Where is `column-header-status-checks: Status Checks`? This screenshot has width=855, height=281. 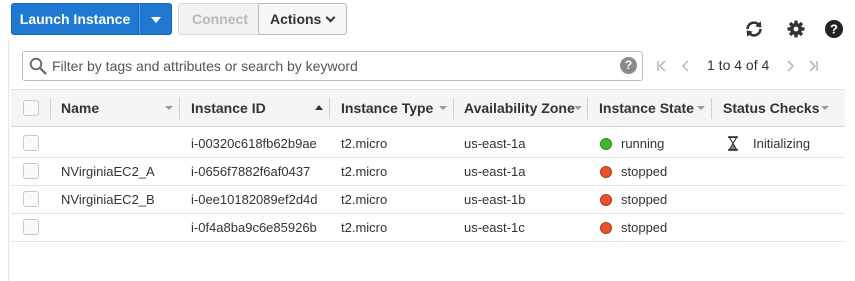
column-header-status-checks: Status Checks is located at coordinates (771, 108).